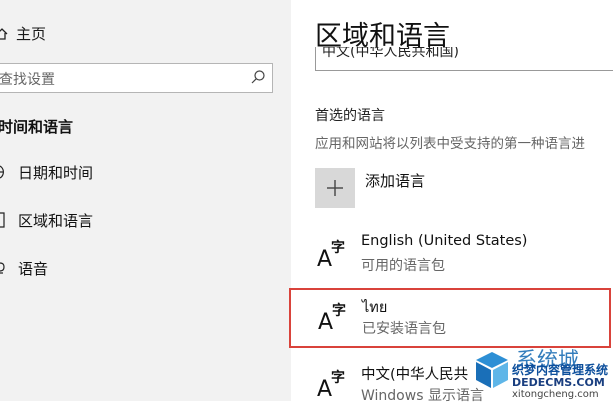 This screenshot has height=415, width=613. I want to click on watermark-url: xitongcheng.com, so click(555, 394).